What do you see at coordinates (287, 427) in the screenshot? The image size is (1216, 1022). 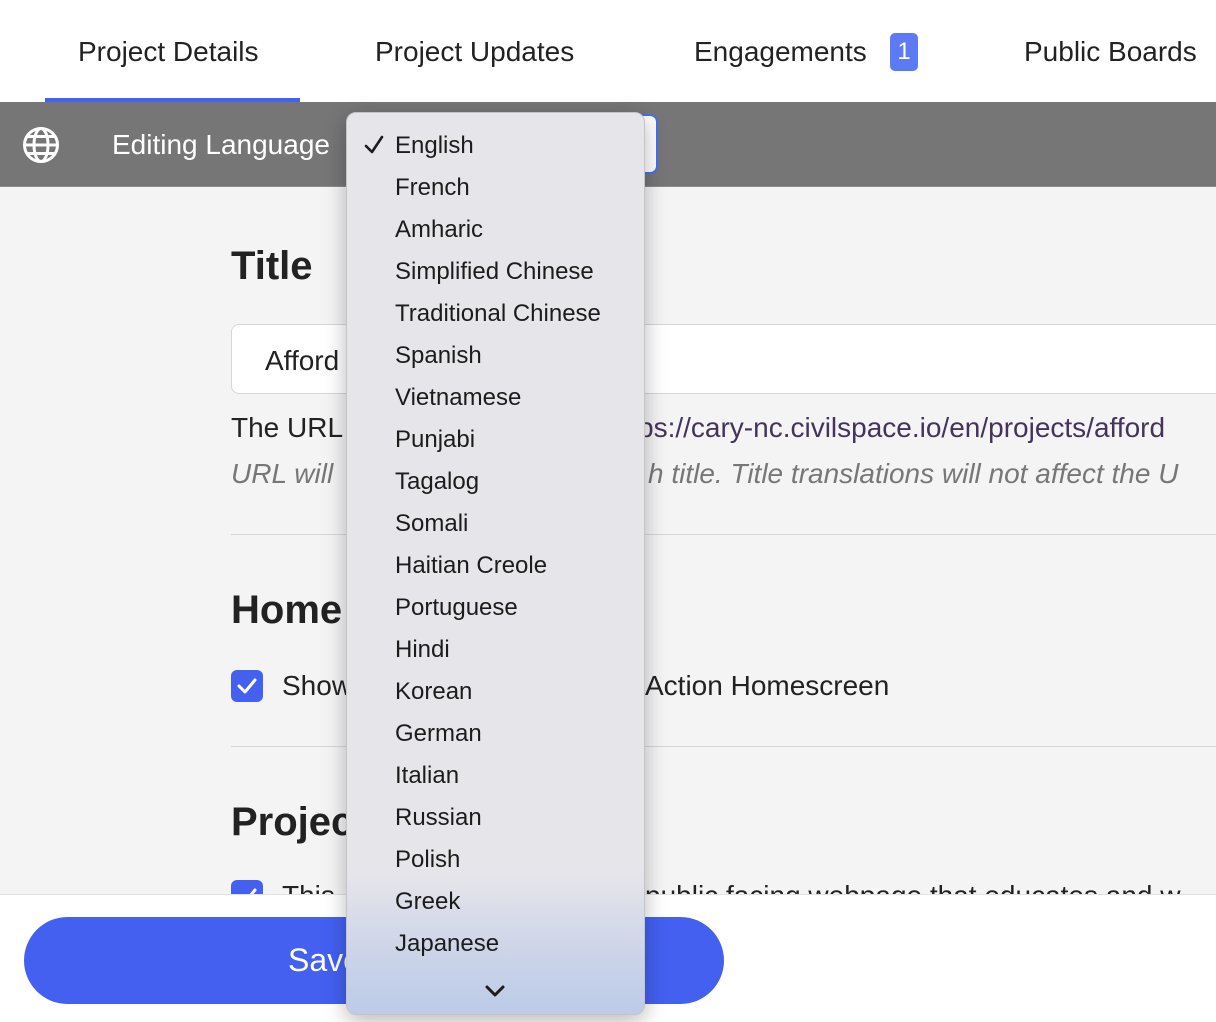 I see `url-prefix: The URL` at bounding box center [287, 427].